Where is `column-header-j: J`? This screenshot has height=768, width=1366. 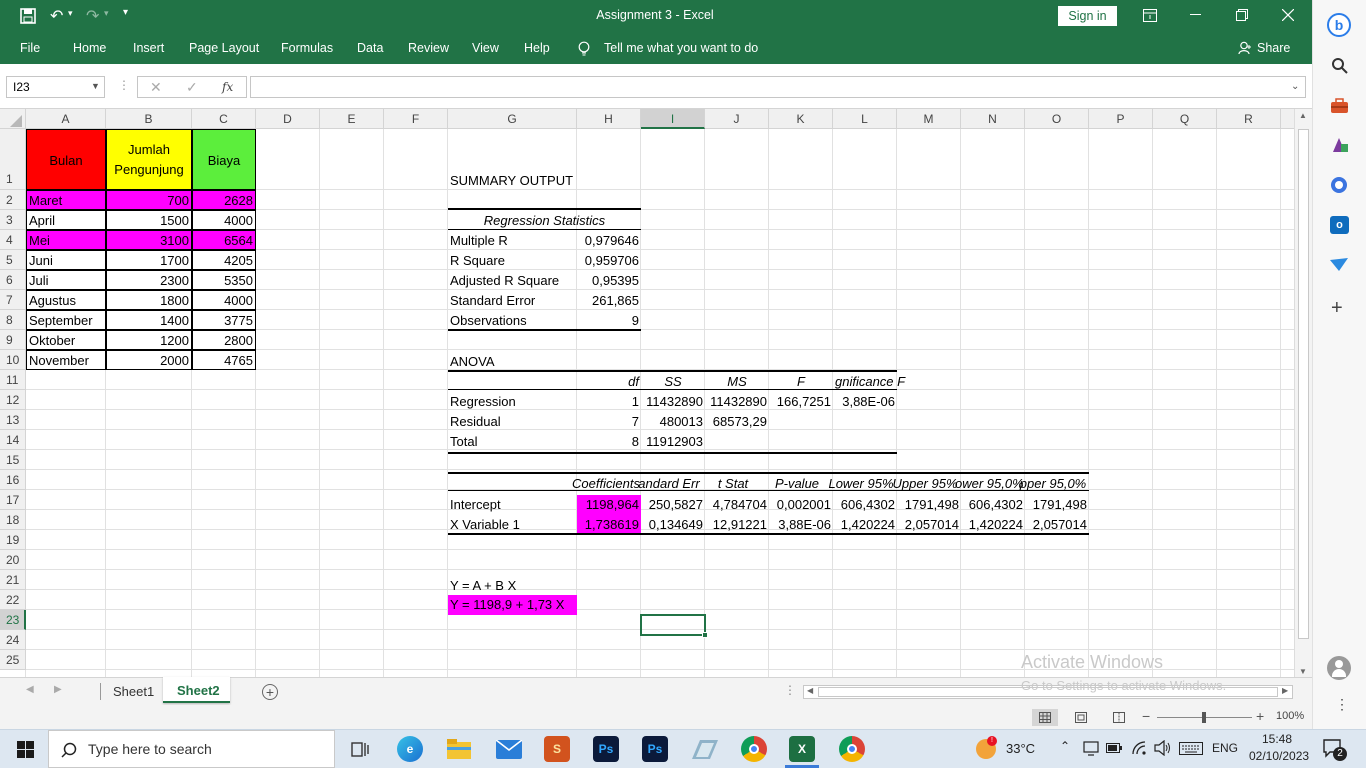 column-header-j: J is located at coordinates (737, 119).